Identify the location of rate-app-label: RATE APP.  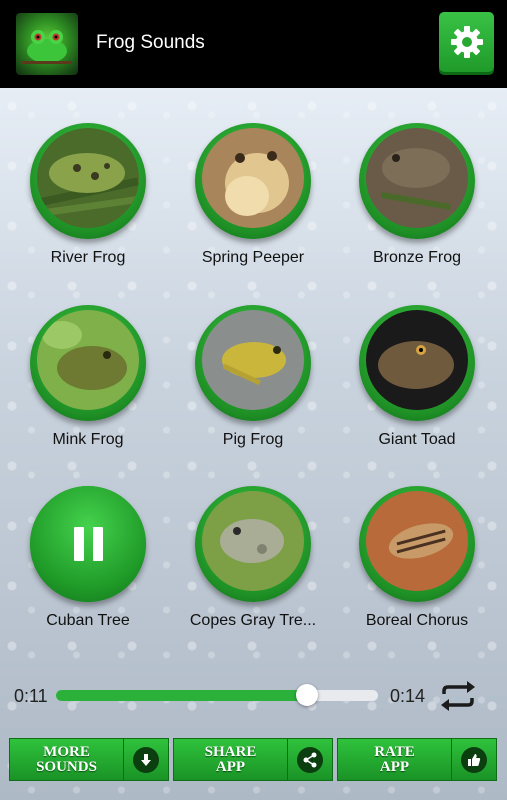
(394, 759).